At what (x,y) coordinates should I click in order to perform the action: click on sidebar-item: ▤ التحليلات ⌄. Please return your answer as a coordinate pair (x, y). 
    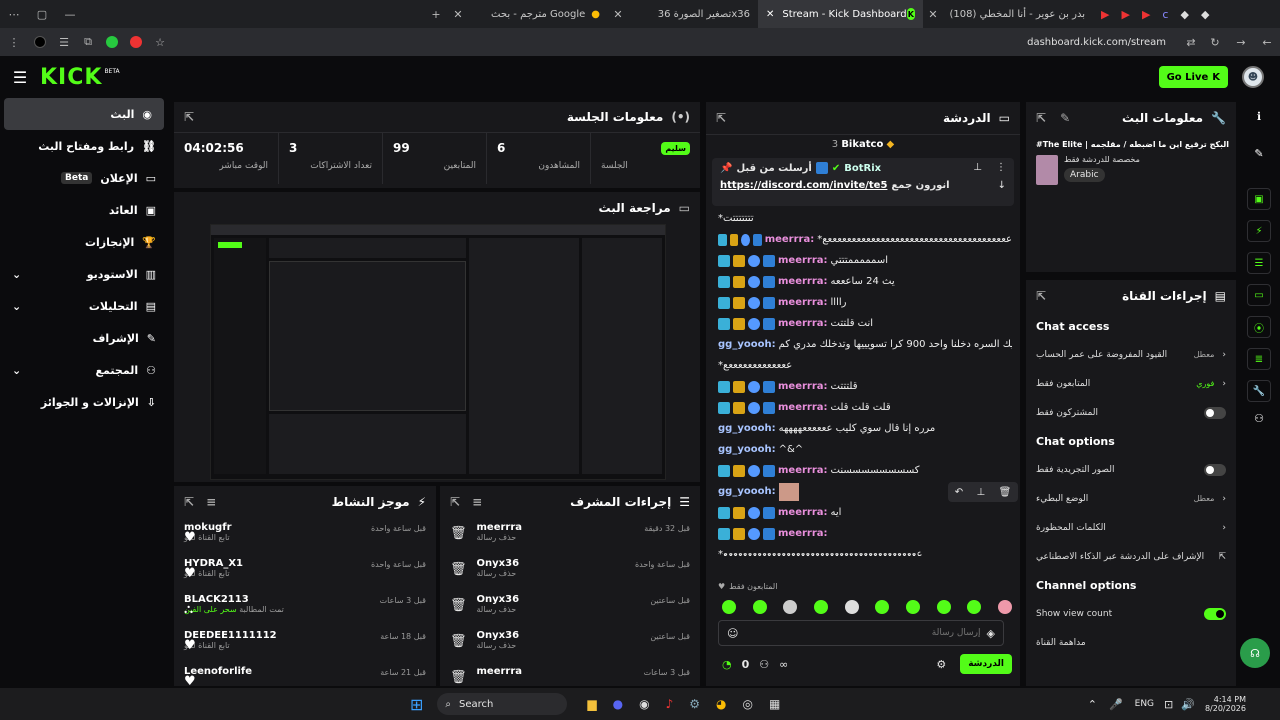
    Looking at the image, I should click on (84, 306).